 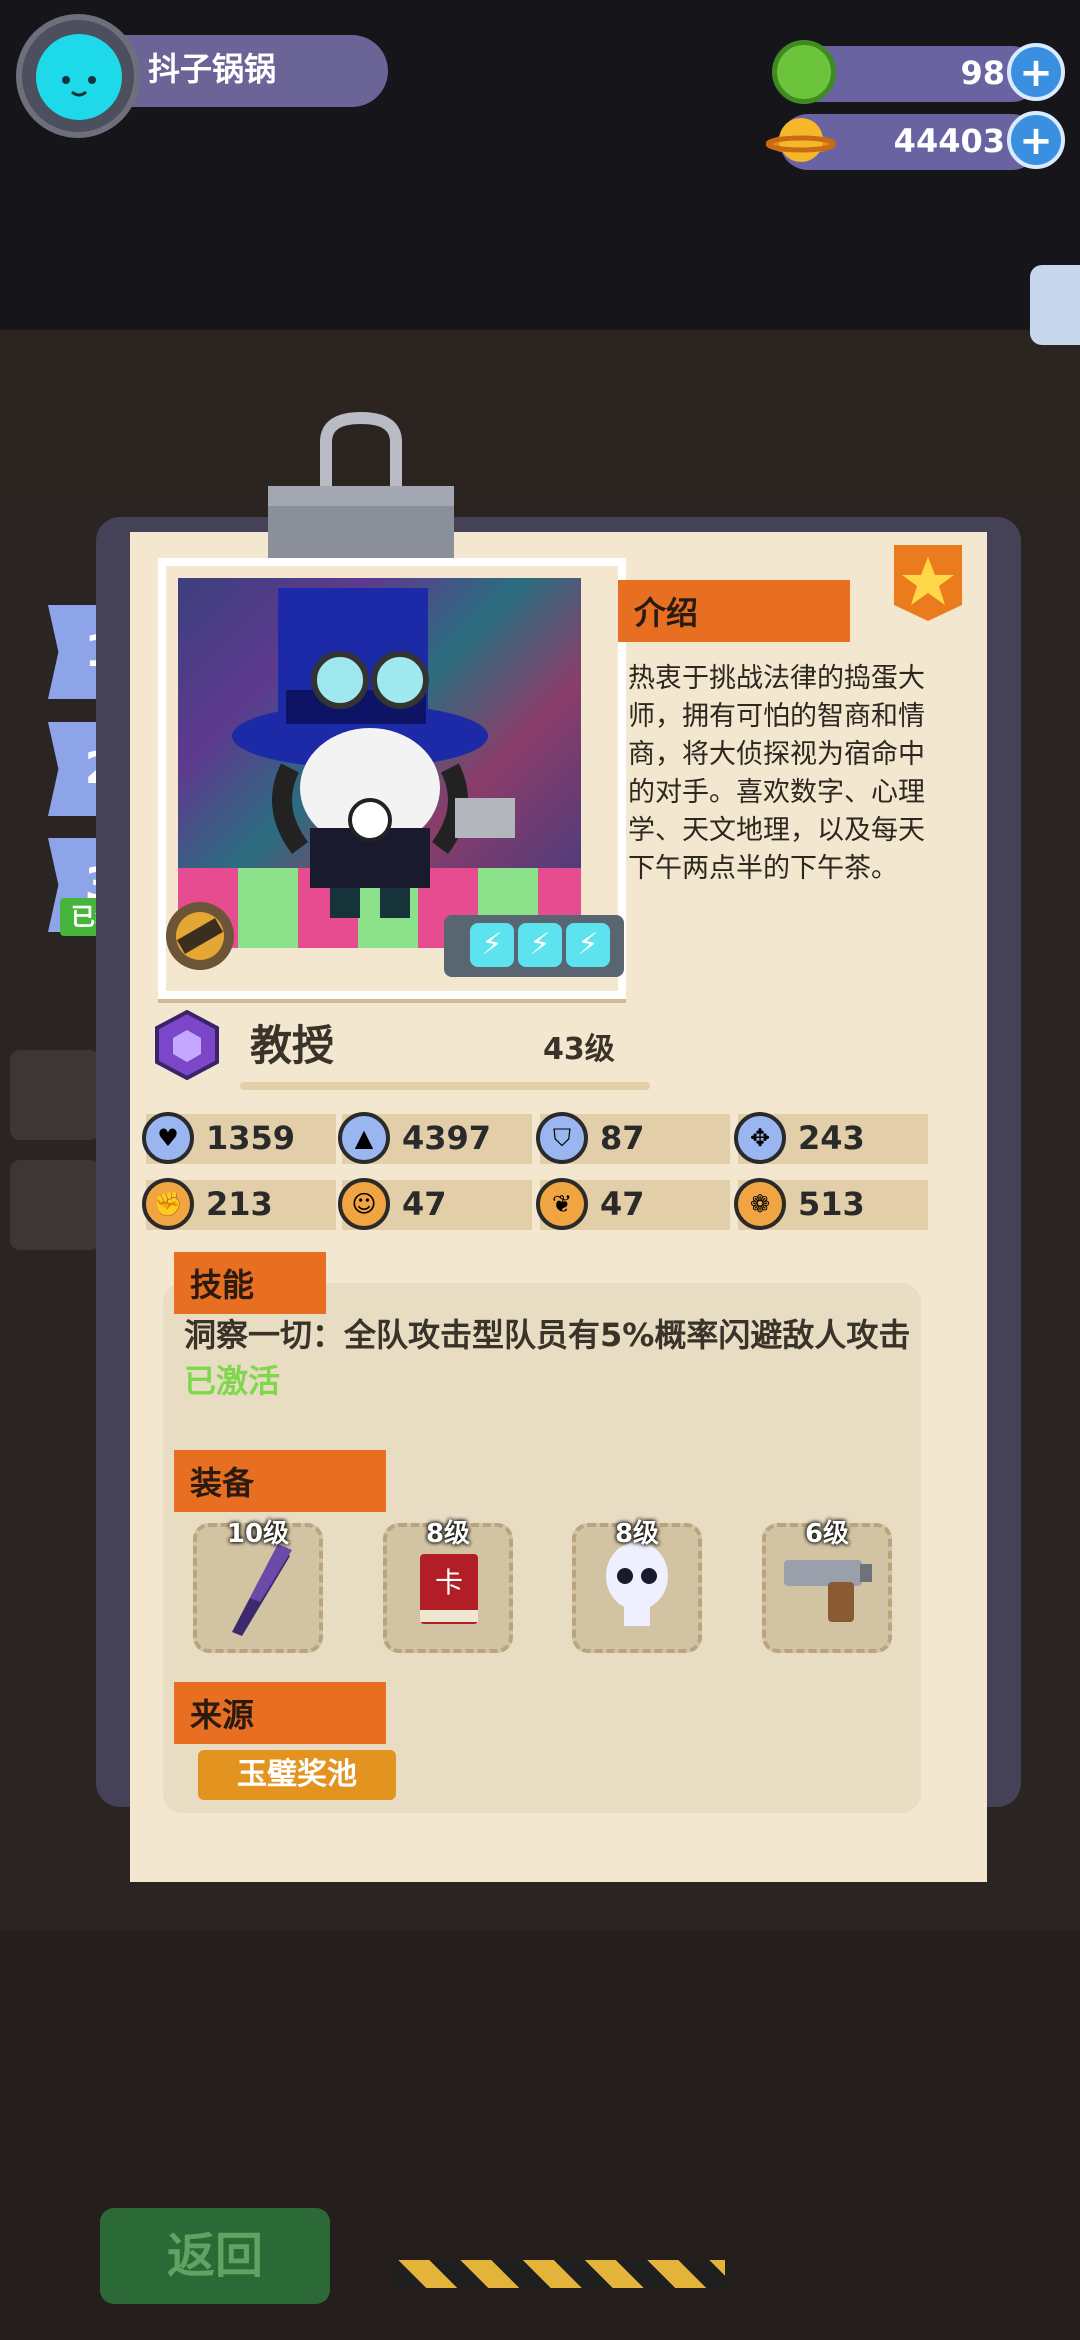 What do you see at coordinates (364, 1138) in the screenshot?
I see `attack-icon: ▲` at bounding box center [364, 1138].